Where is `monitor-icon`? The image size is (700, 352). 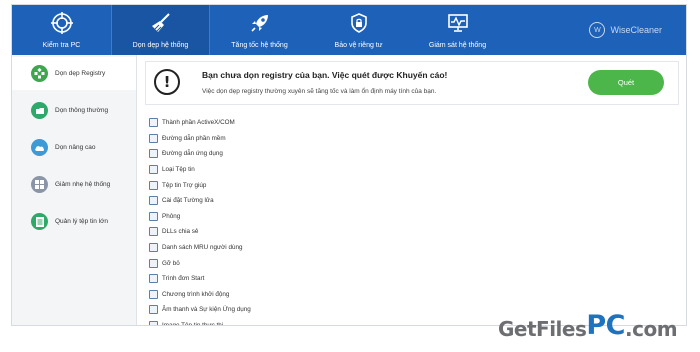 monitor-icon is located at coordinates (458, 23).